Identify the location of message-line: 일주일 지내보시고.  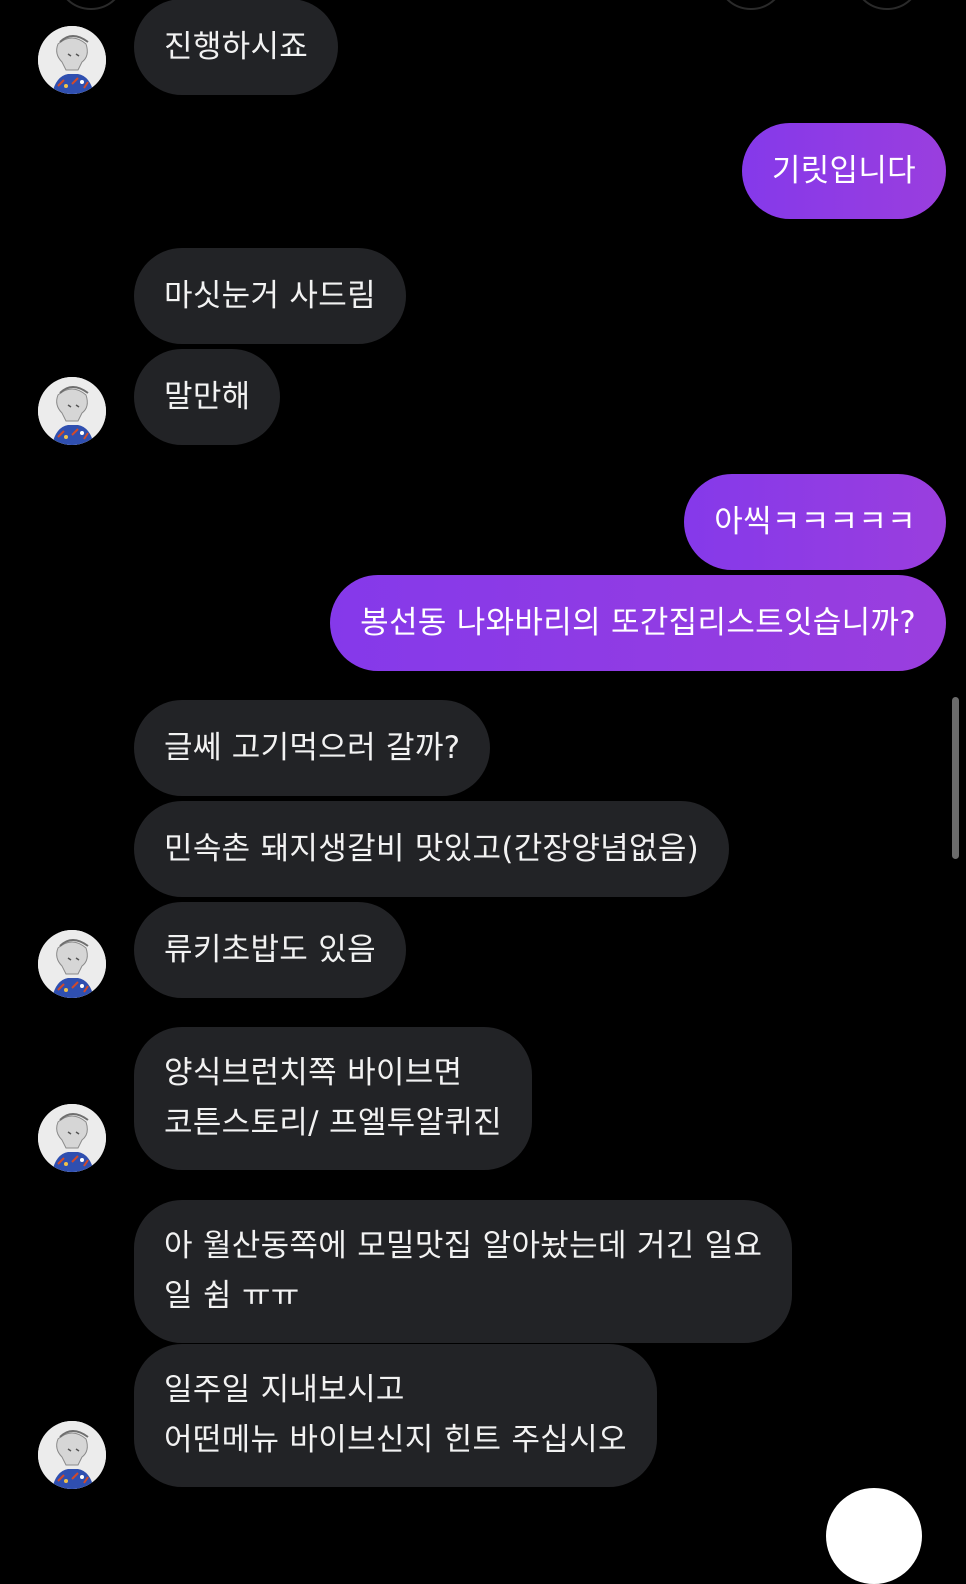
(284, 1390).